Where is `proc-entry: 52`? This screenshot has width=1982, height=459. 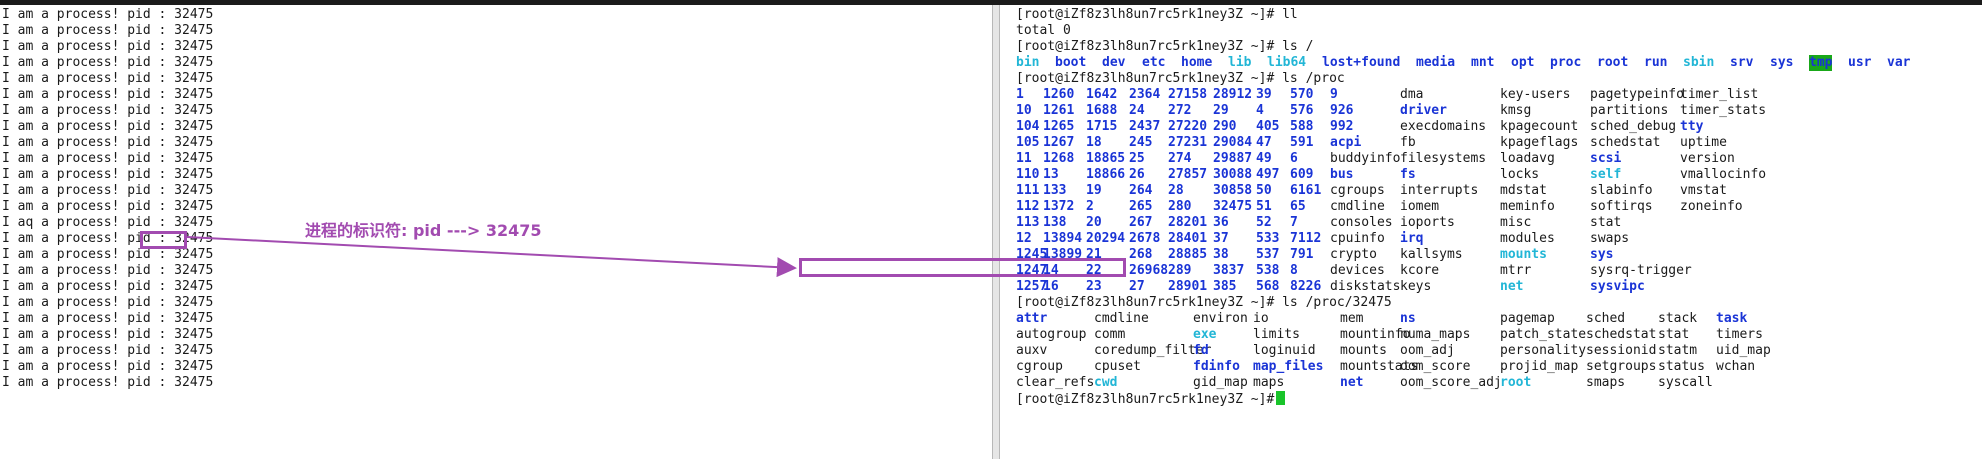
proc-entry: 52 is located at coordinates (1264, 222).